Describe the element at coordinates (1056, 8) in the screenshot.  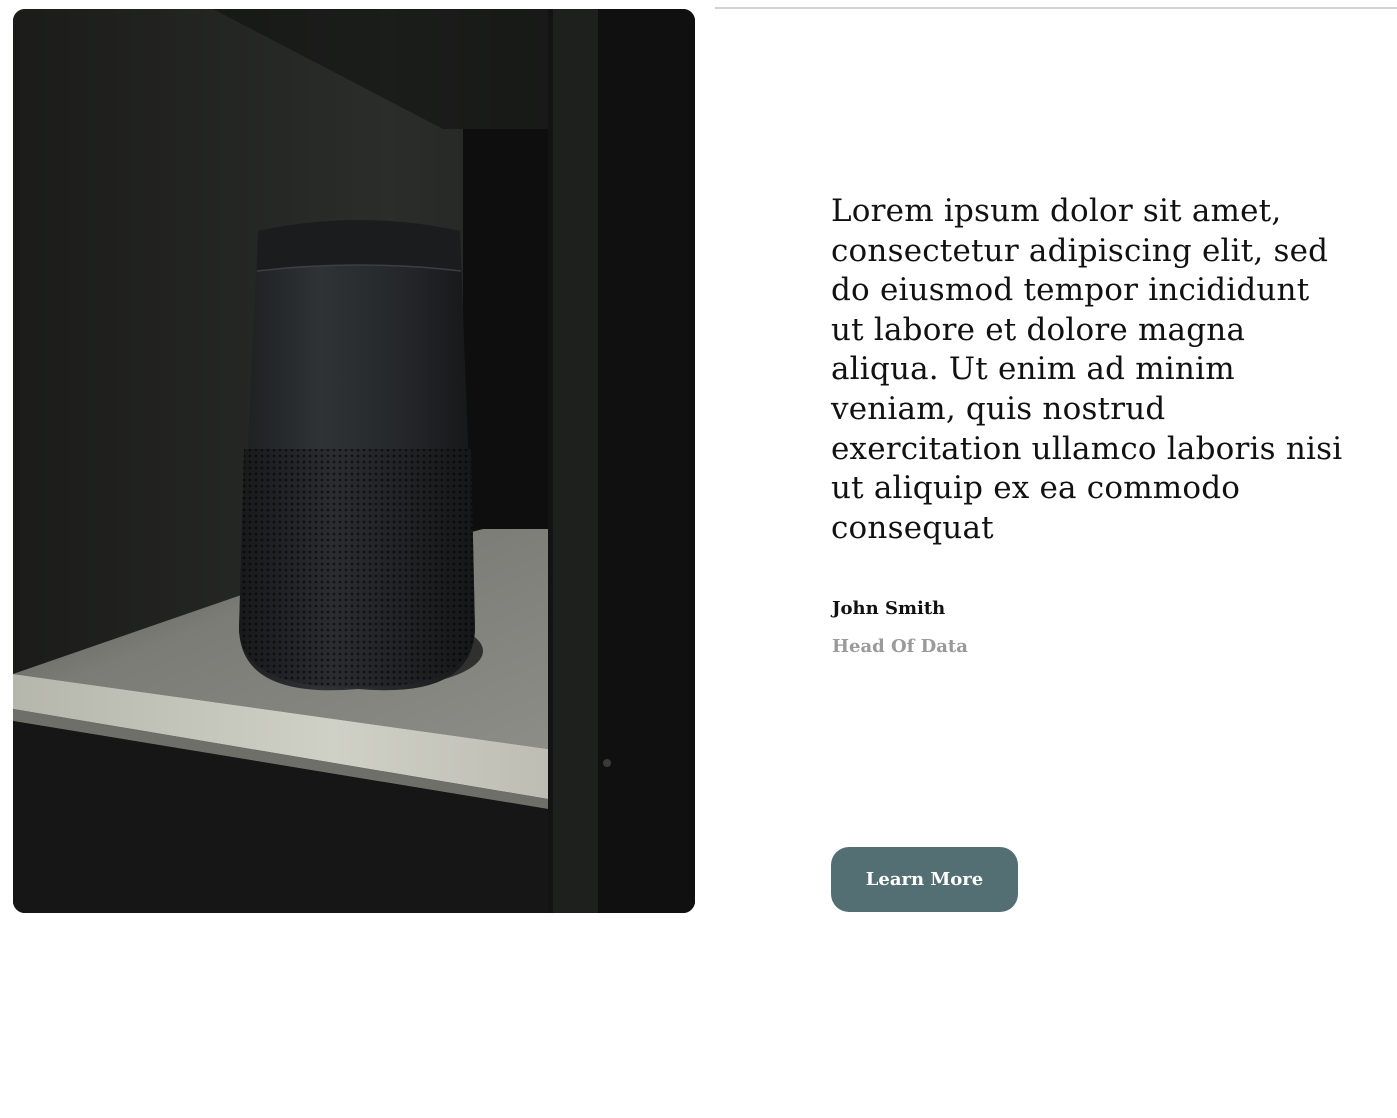
I see `top-divider` at that location.